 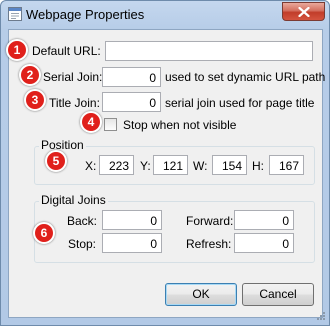 I want to click on default-url-label: Default URL:, so click(x=66, y=51).